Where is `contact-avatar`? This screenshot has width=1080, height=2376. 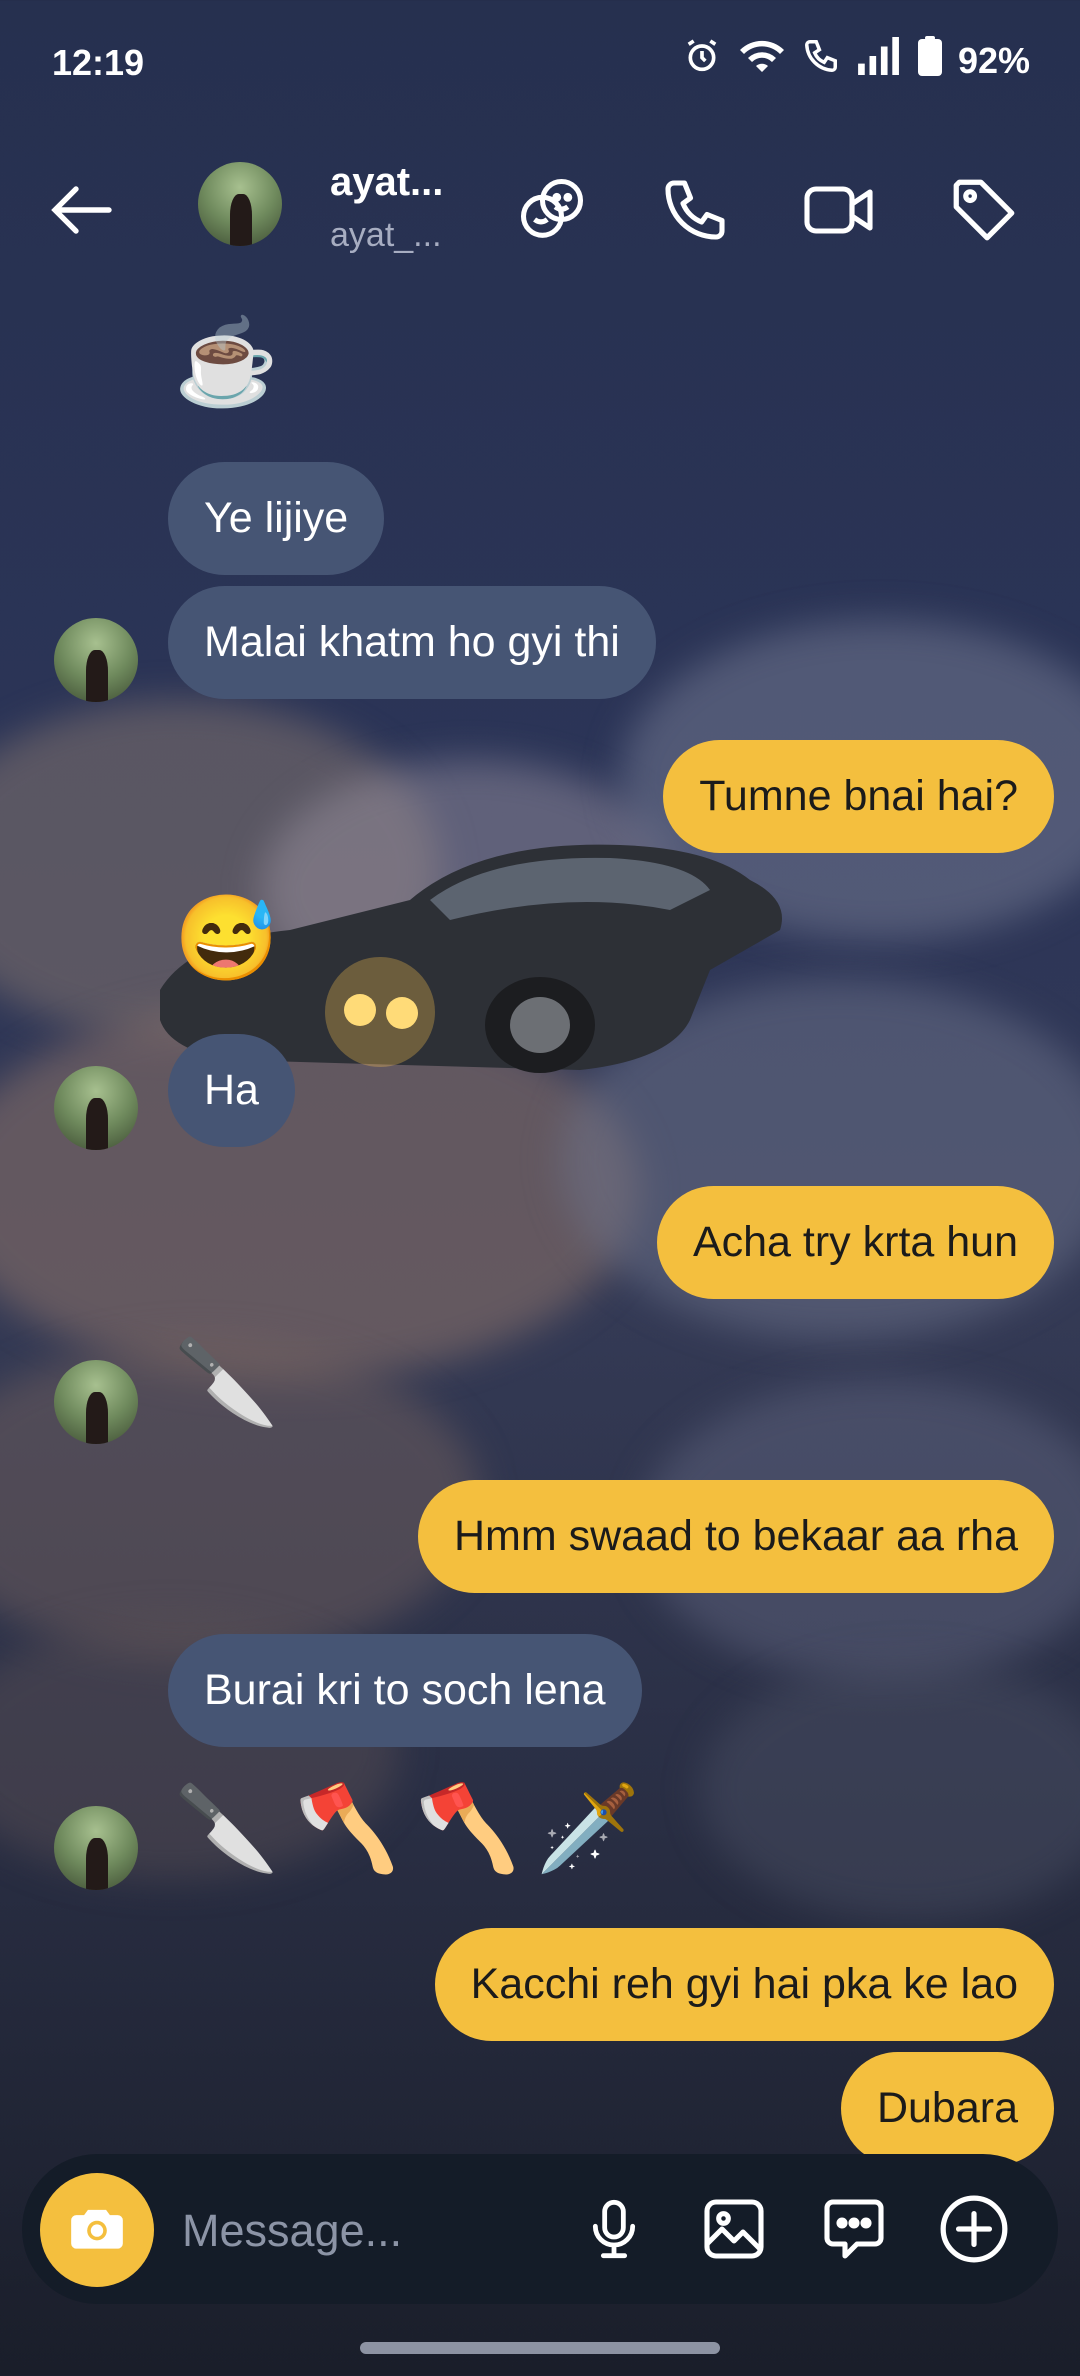
contact-avatar is located at coordinates (240, 204).